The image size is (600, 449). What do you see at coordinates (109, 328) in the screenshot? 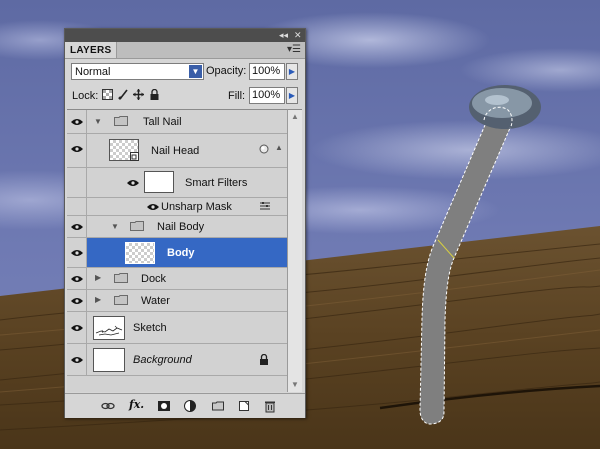
I see `sketch-thumbnail` at bounding box center [109, 328].